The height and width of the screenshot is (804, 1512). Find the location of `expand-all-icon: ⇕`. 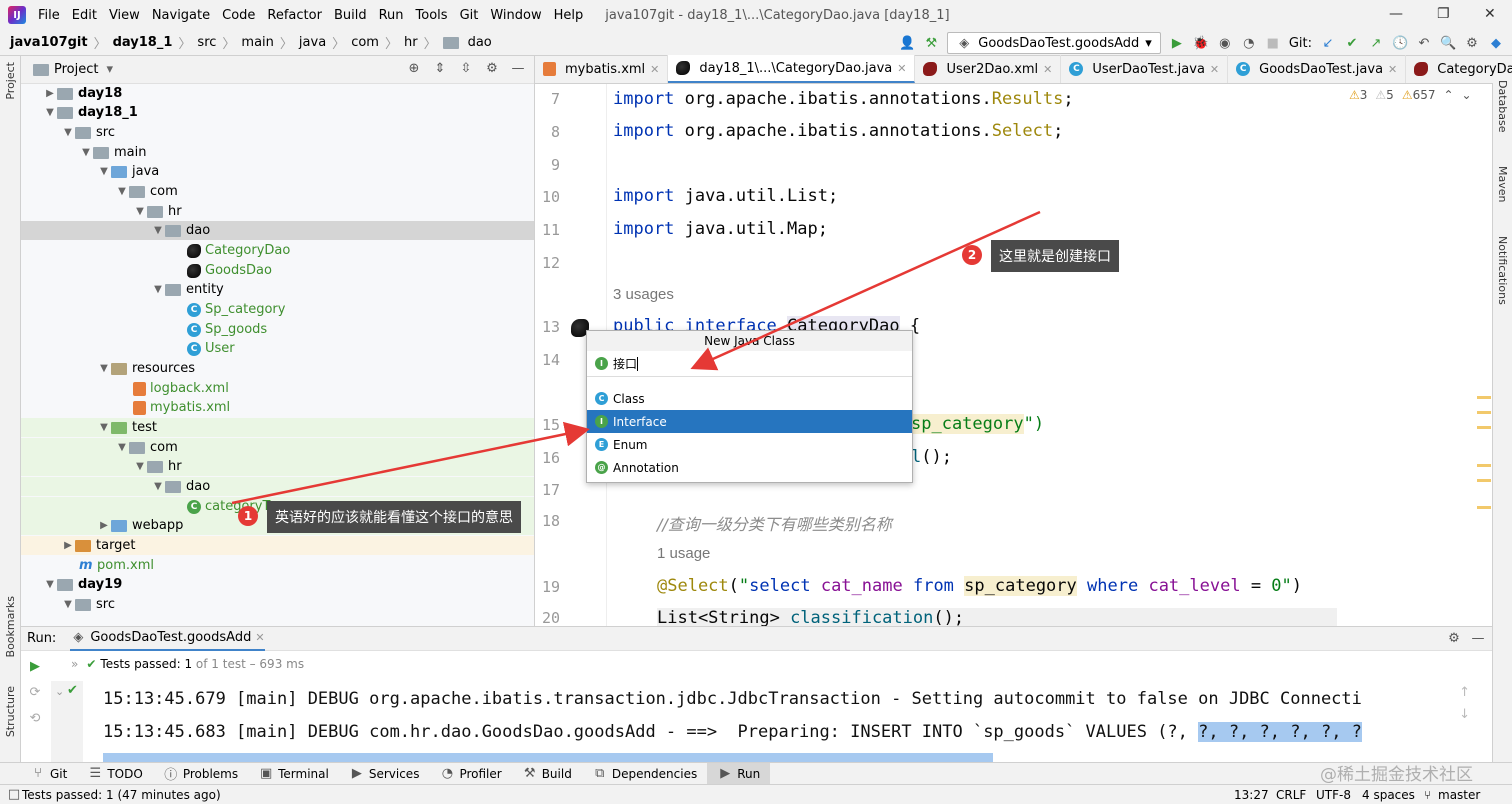

expand-all-icon: ⇕ is located at coordinates (440, 68).